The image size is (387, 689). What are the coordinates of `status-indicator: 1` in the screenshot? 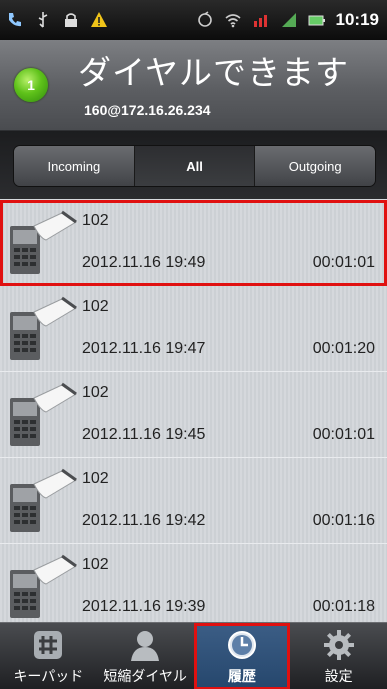 It's located at (31, 85).